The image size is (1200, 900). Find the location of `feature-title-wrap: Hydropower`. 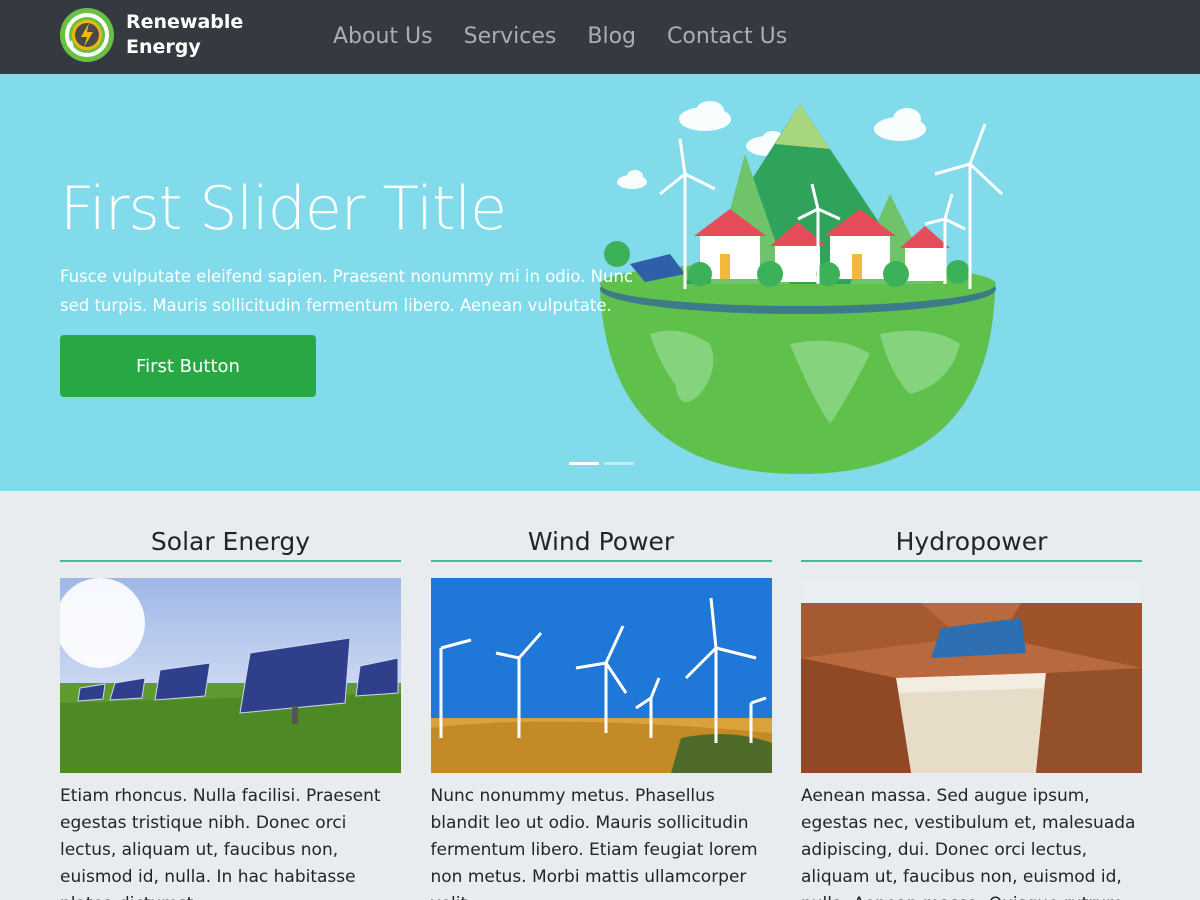

feature-title-wrap: Hydropower is located at coordinates (971, 542).